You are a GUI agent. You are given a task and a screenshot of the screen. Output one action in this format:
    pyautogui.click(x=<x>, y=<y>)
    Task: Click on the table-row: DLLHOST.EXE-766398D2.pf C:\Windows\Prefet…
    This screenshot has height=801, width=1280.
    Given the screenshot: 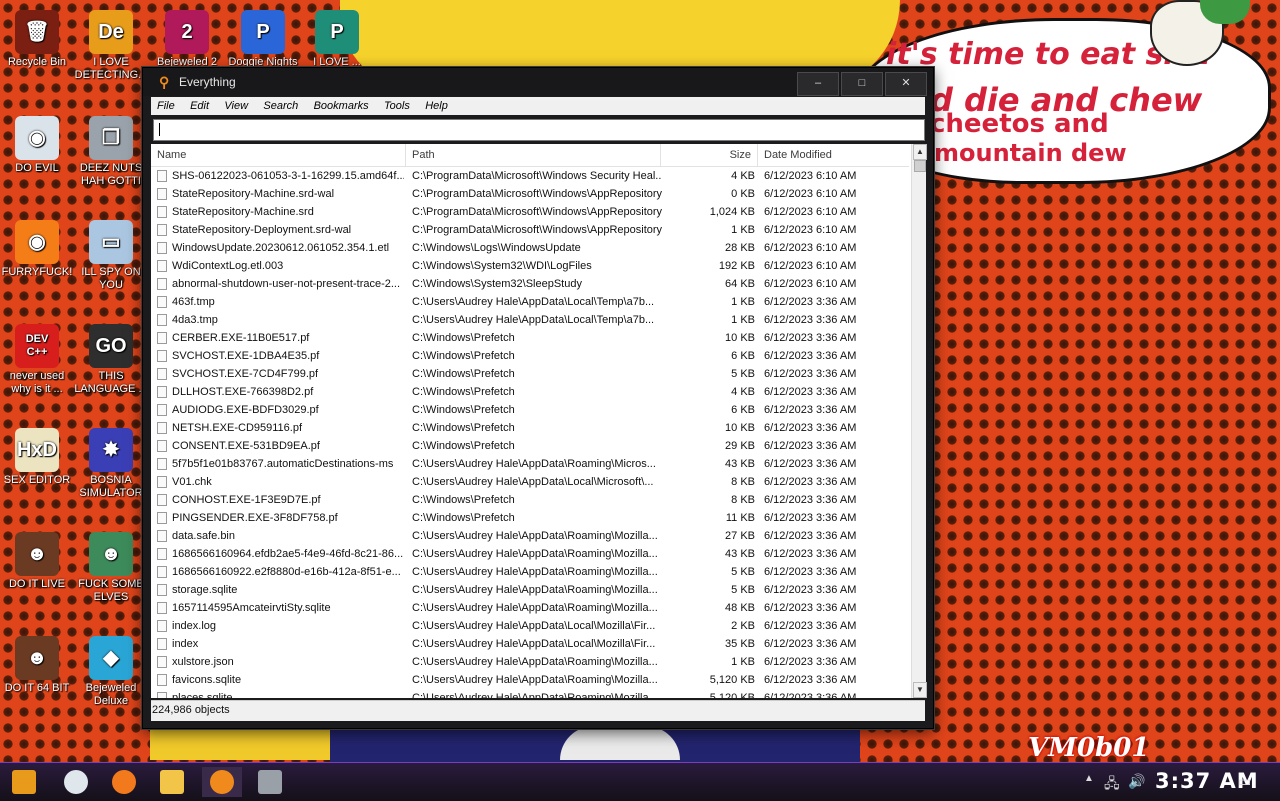 What is the action you would take?
    pyautogui.click(x=530, y=392)
    